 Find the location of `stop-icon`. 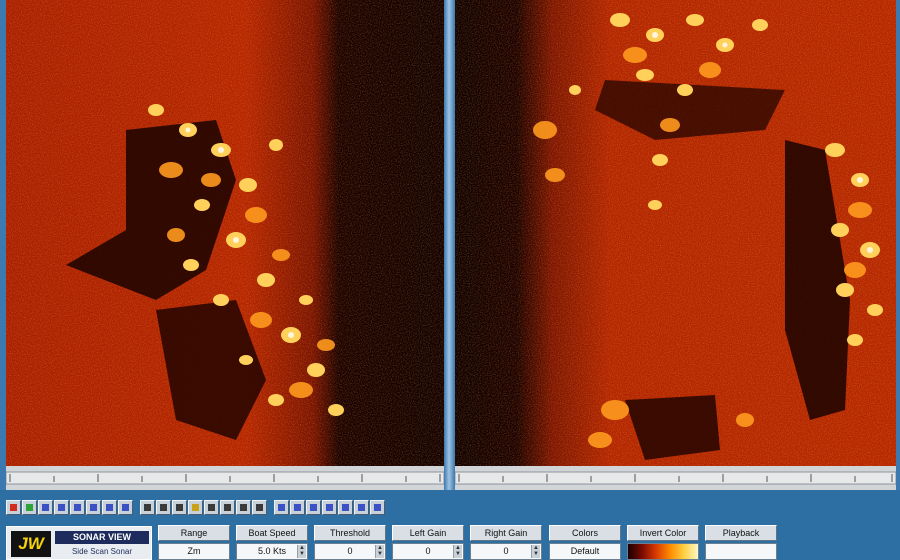

stop-icon is located at coordinates (13, 507).